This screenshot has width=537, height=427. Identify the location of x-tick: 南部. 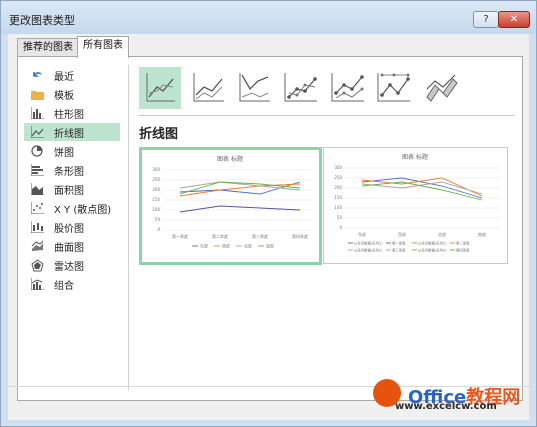
(482, 234).